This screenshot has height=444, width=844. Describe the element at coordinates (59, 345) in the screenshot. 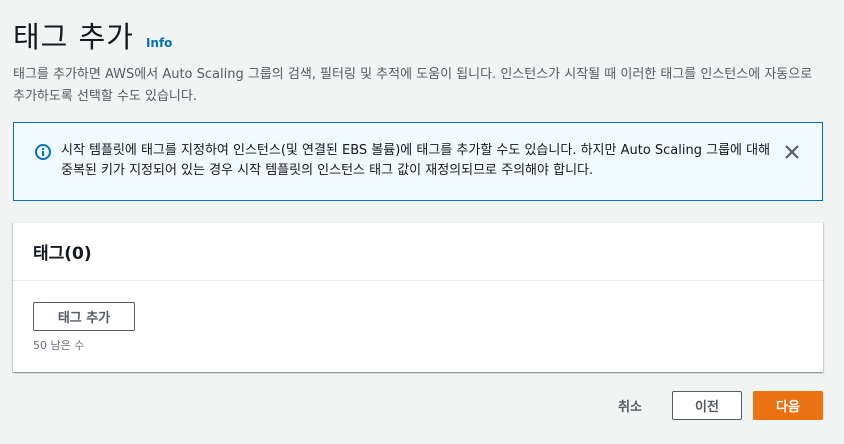

I see `remaining-tags-count: 50 남은 수` at that location.